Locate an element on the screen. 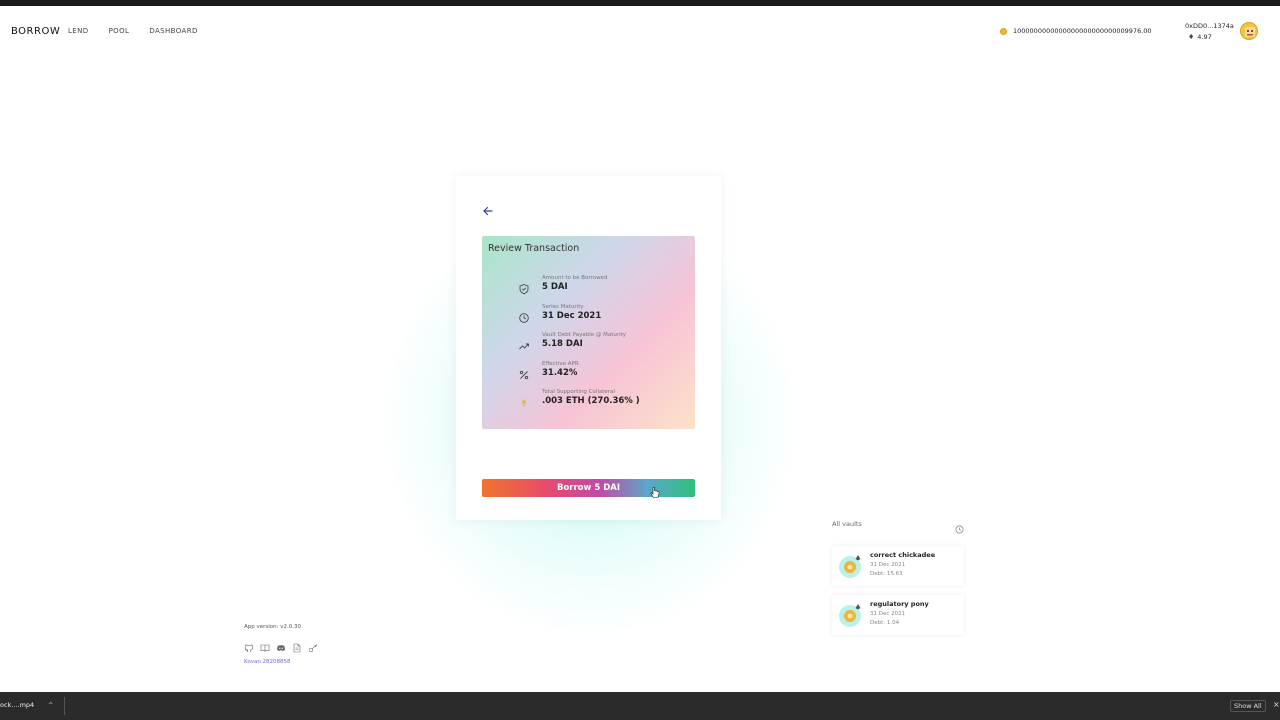  vault-item: regulatory pony 31 Dec 2021 Debt: 1.04 is located at coordinates (898, 615).